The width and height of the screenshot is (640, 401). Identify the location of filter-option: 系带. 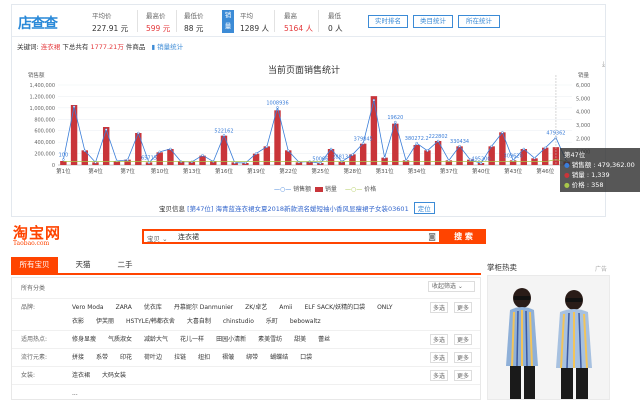
(102, 358).